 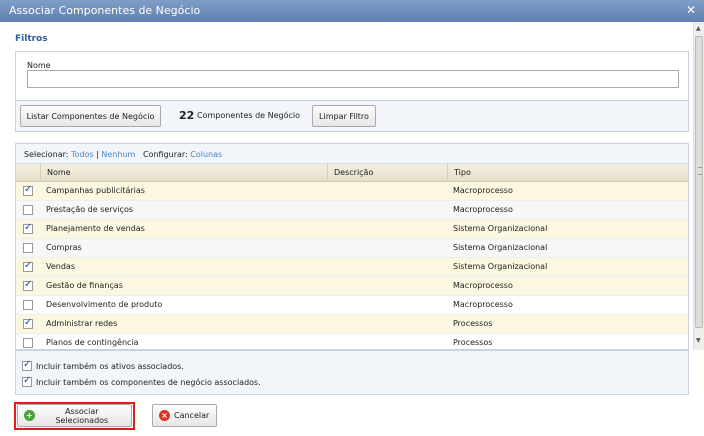 What do you see at coordinates (698, 340) in the screenshot?
I see `scroll-down-icon: ▼` at bounding box center [698, 340].